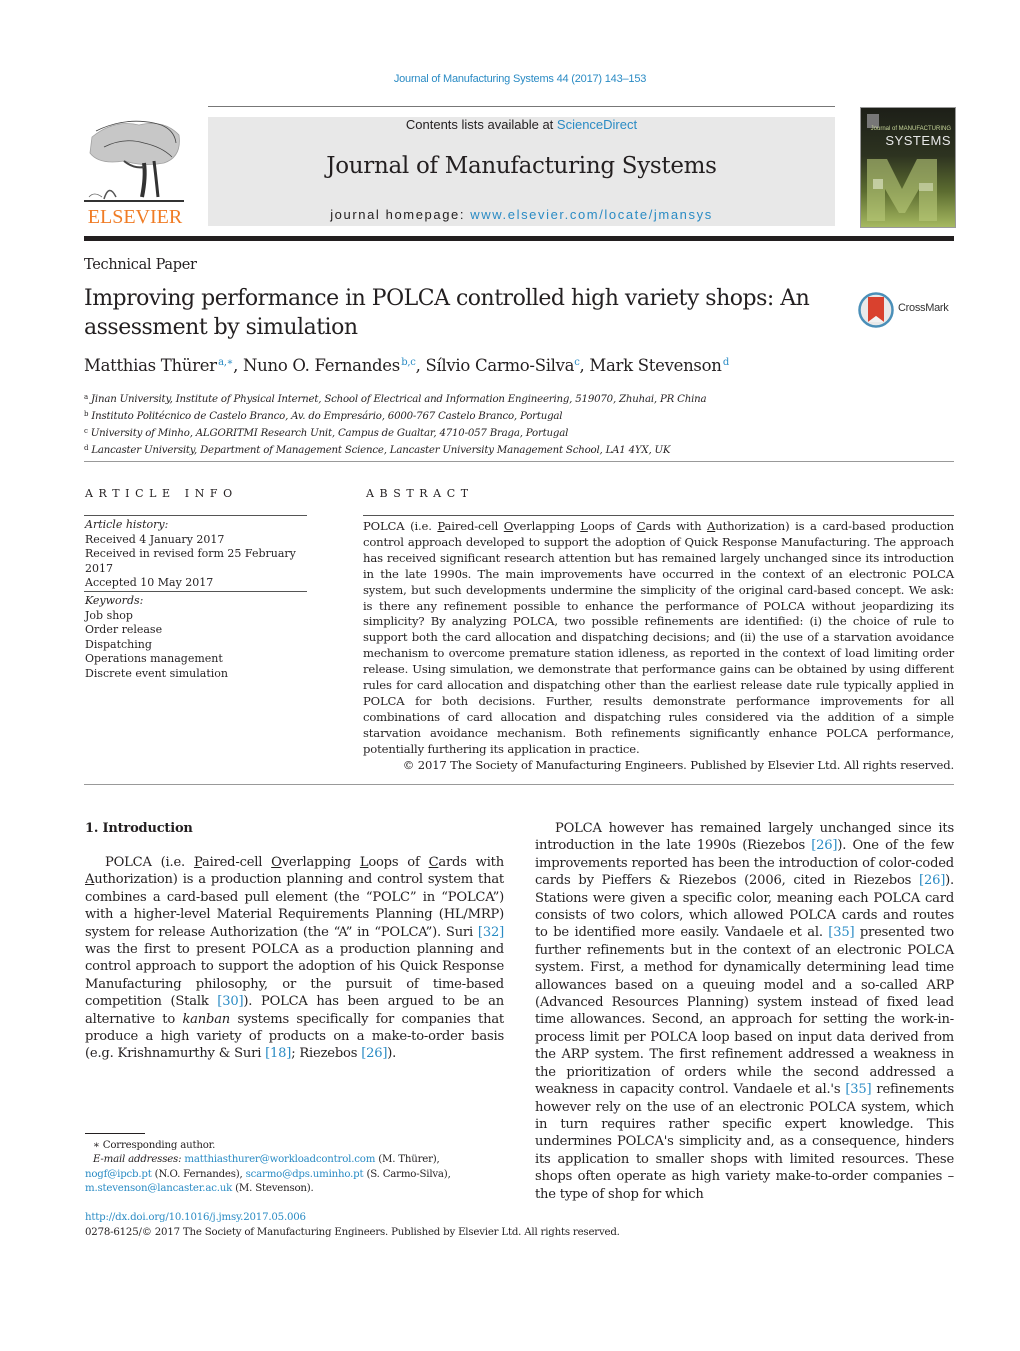 The image size is (1020, 1351). Describe the element at coordinates (408, 362) in the screenshot. I see `author-affiliation-link: b,c` at that location.